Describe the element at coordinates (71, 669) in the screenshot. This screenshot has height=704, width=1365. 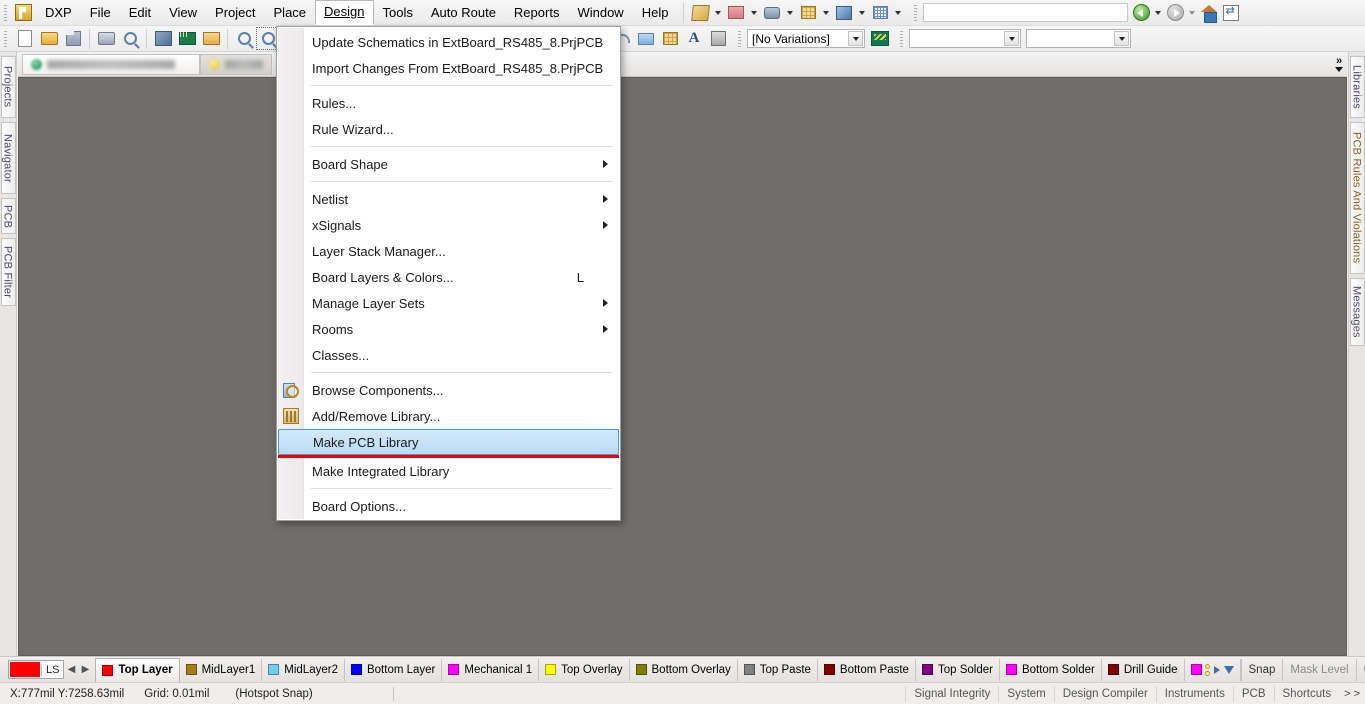
I see `layer-scroll-left-button: ◀` at that location.